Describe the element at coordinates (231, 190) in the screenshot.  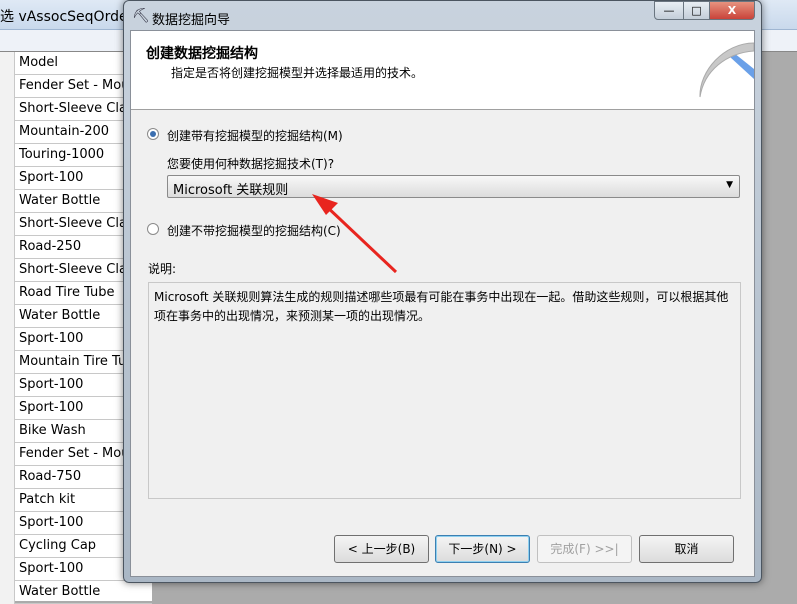
I see `technique-value: Microsoft 关联规则` at that location.